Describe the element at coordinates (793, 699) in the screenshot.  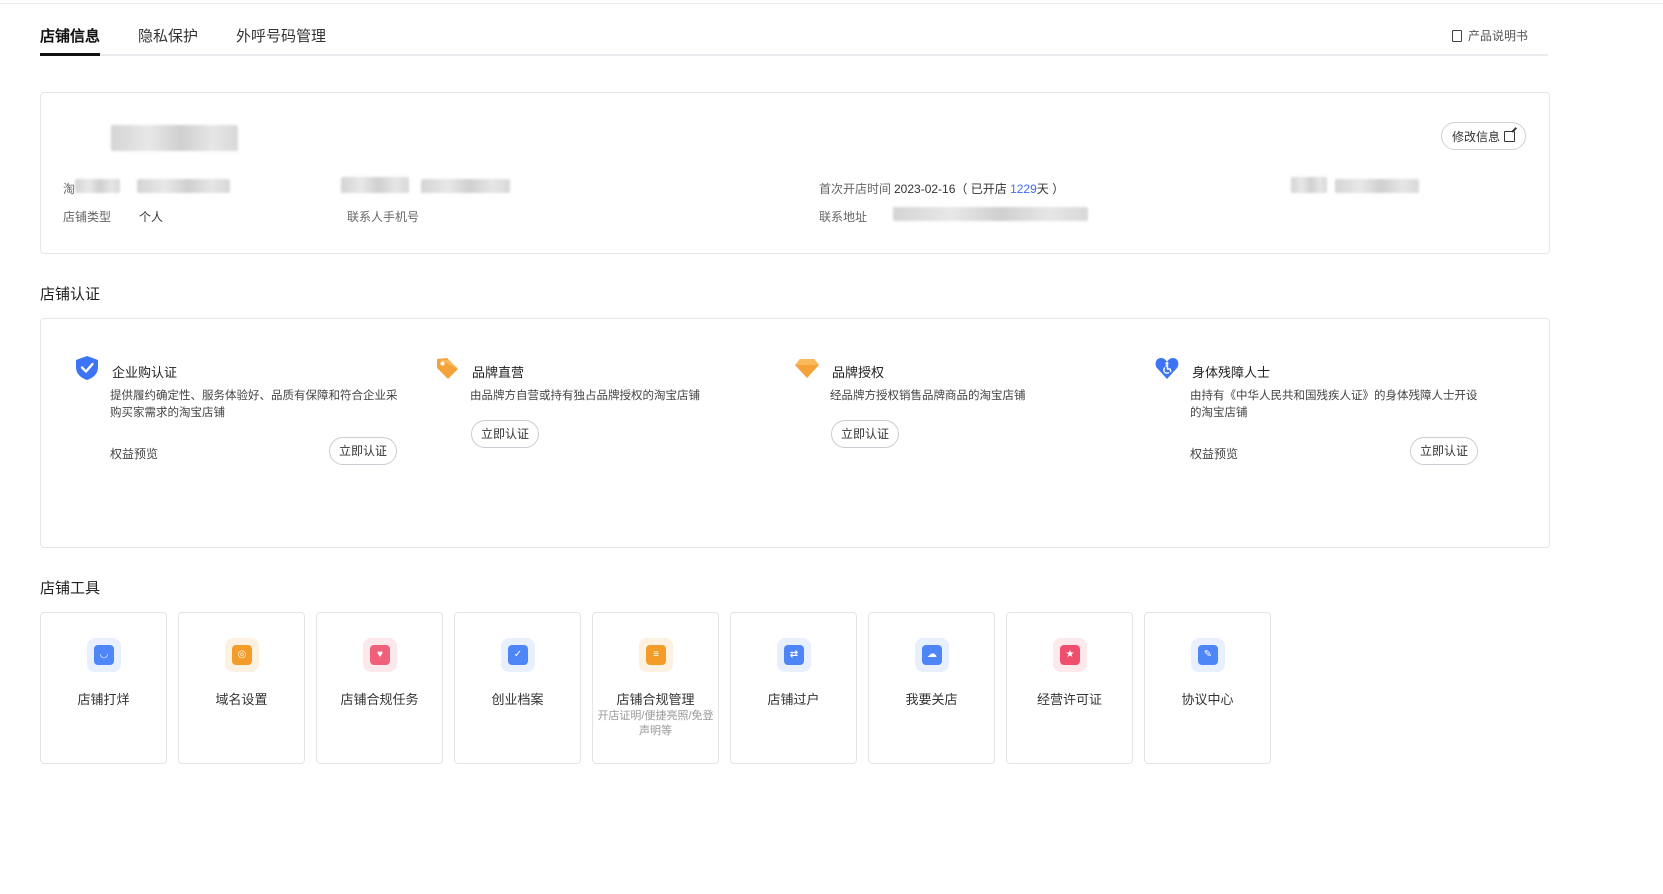
I see `tool-label: 店铺过户` at that location.